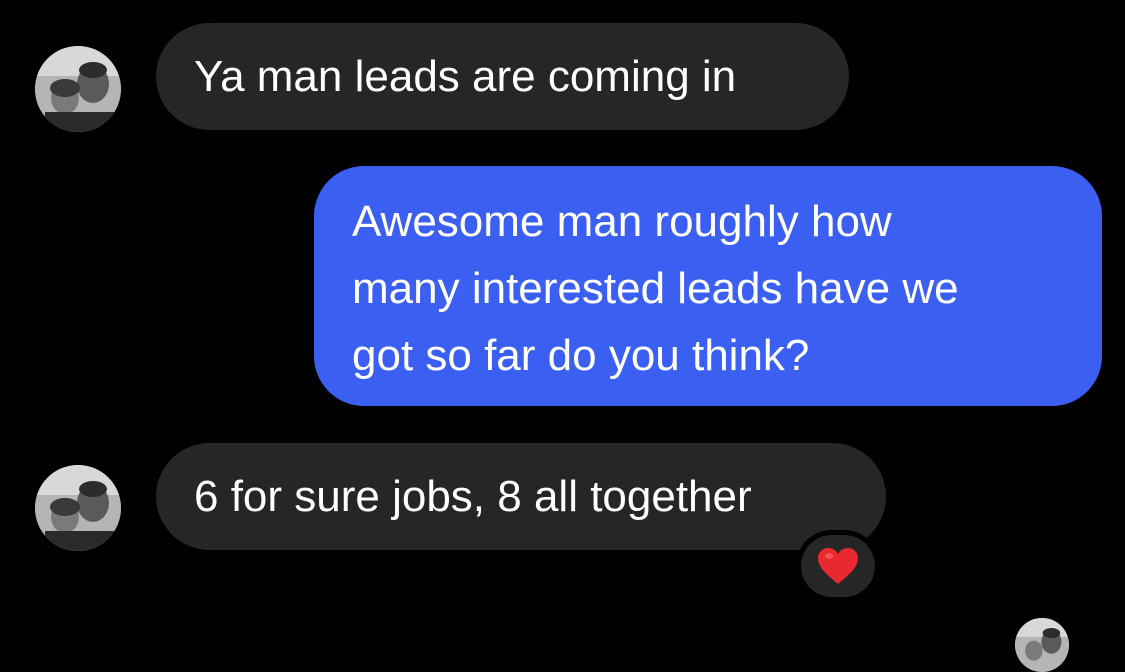  What do you see at coordinates (465, 76) in the screenshot?
I see `message-text: Ya man leads are coming in` at bounding box center [465, 76].